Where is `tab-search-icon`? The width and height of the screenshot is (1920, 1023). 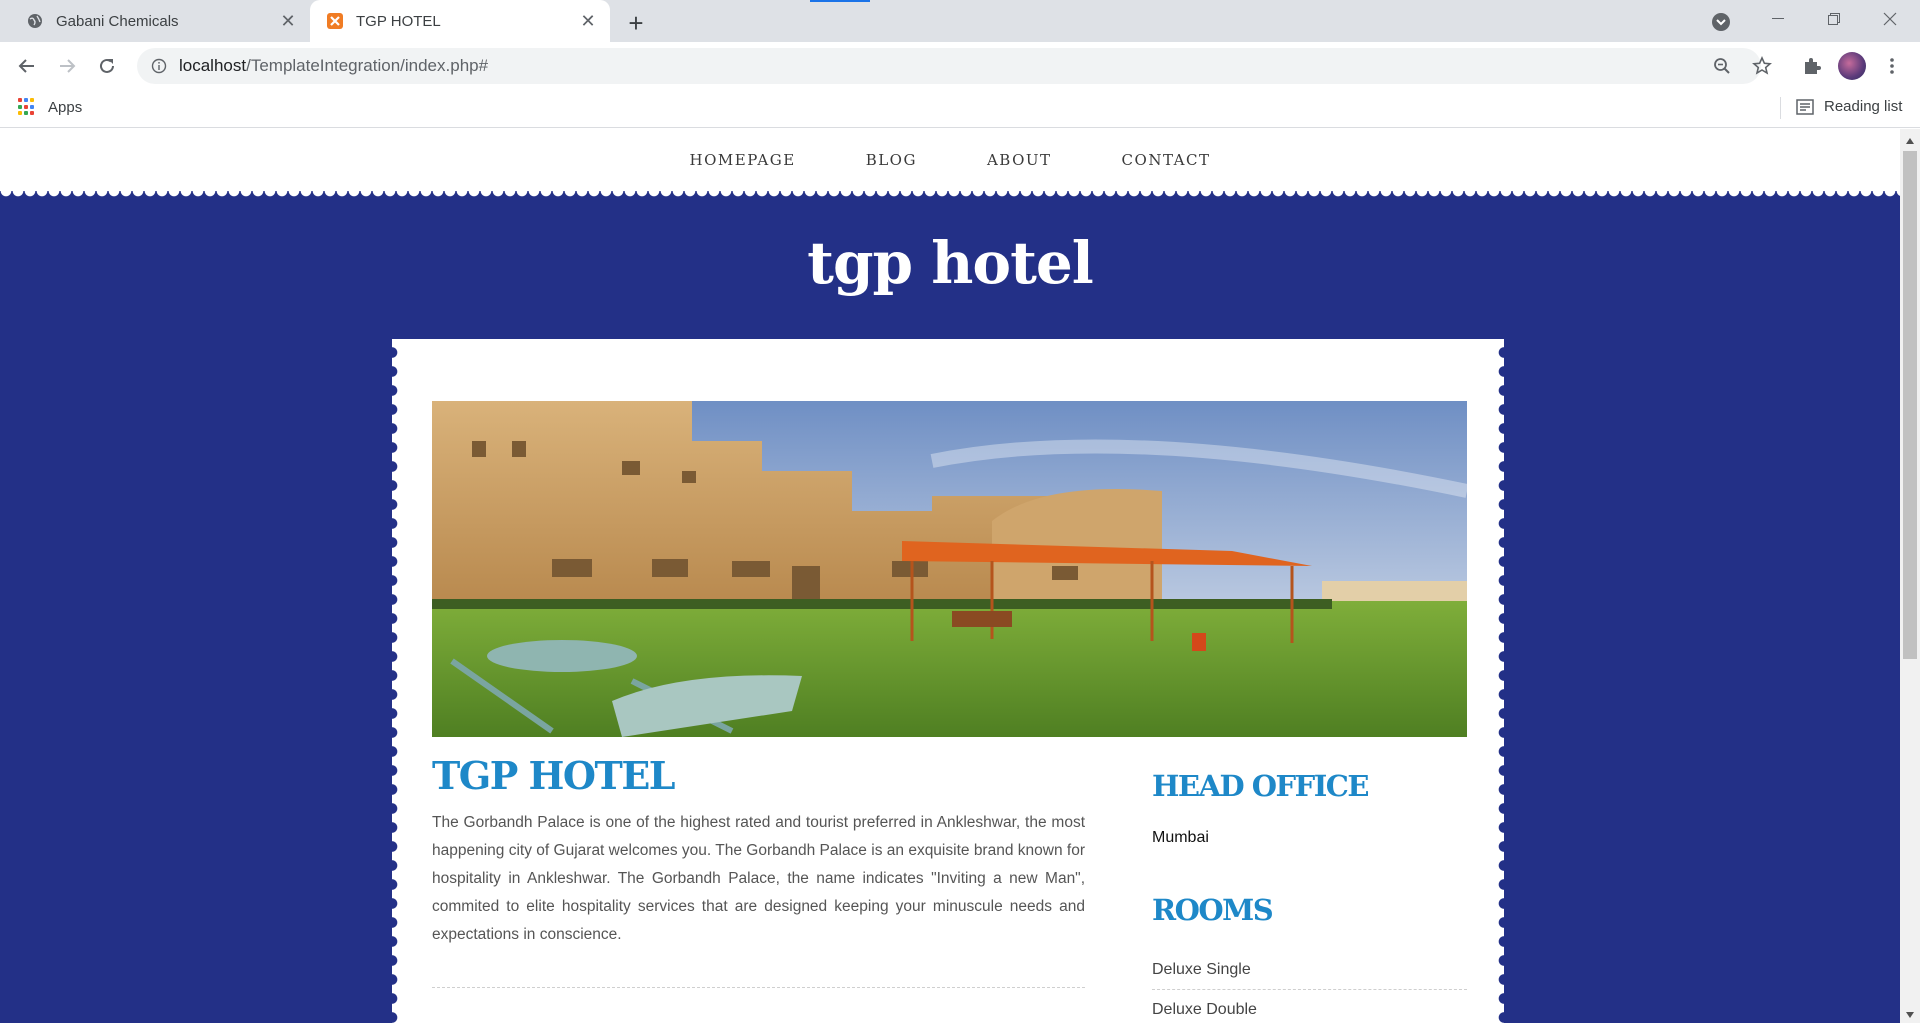
tab-search-icon is located at coordinates (1721, 22).